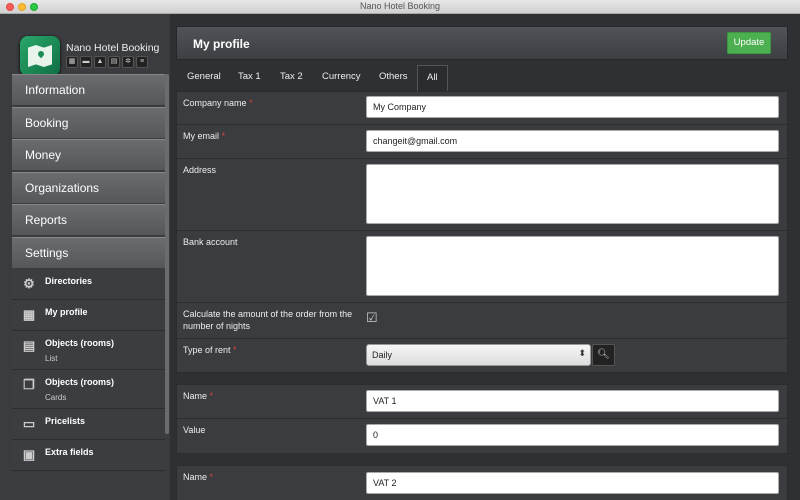  Describe the element at coordinates (204, 136) in the screenshot. I see `field-label: My email *` at that location.